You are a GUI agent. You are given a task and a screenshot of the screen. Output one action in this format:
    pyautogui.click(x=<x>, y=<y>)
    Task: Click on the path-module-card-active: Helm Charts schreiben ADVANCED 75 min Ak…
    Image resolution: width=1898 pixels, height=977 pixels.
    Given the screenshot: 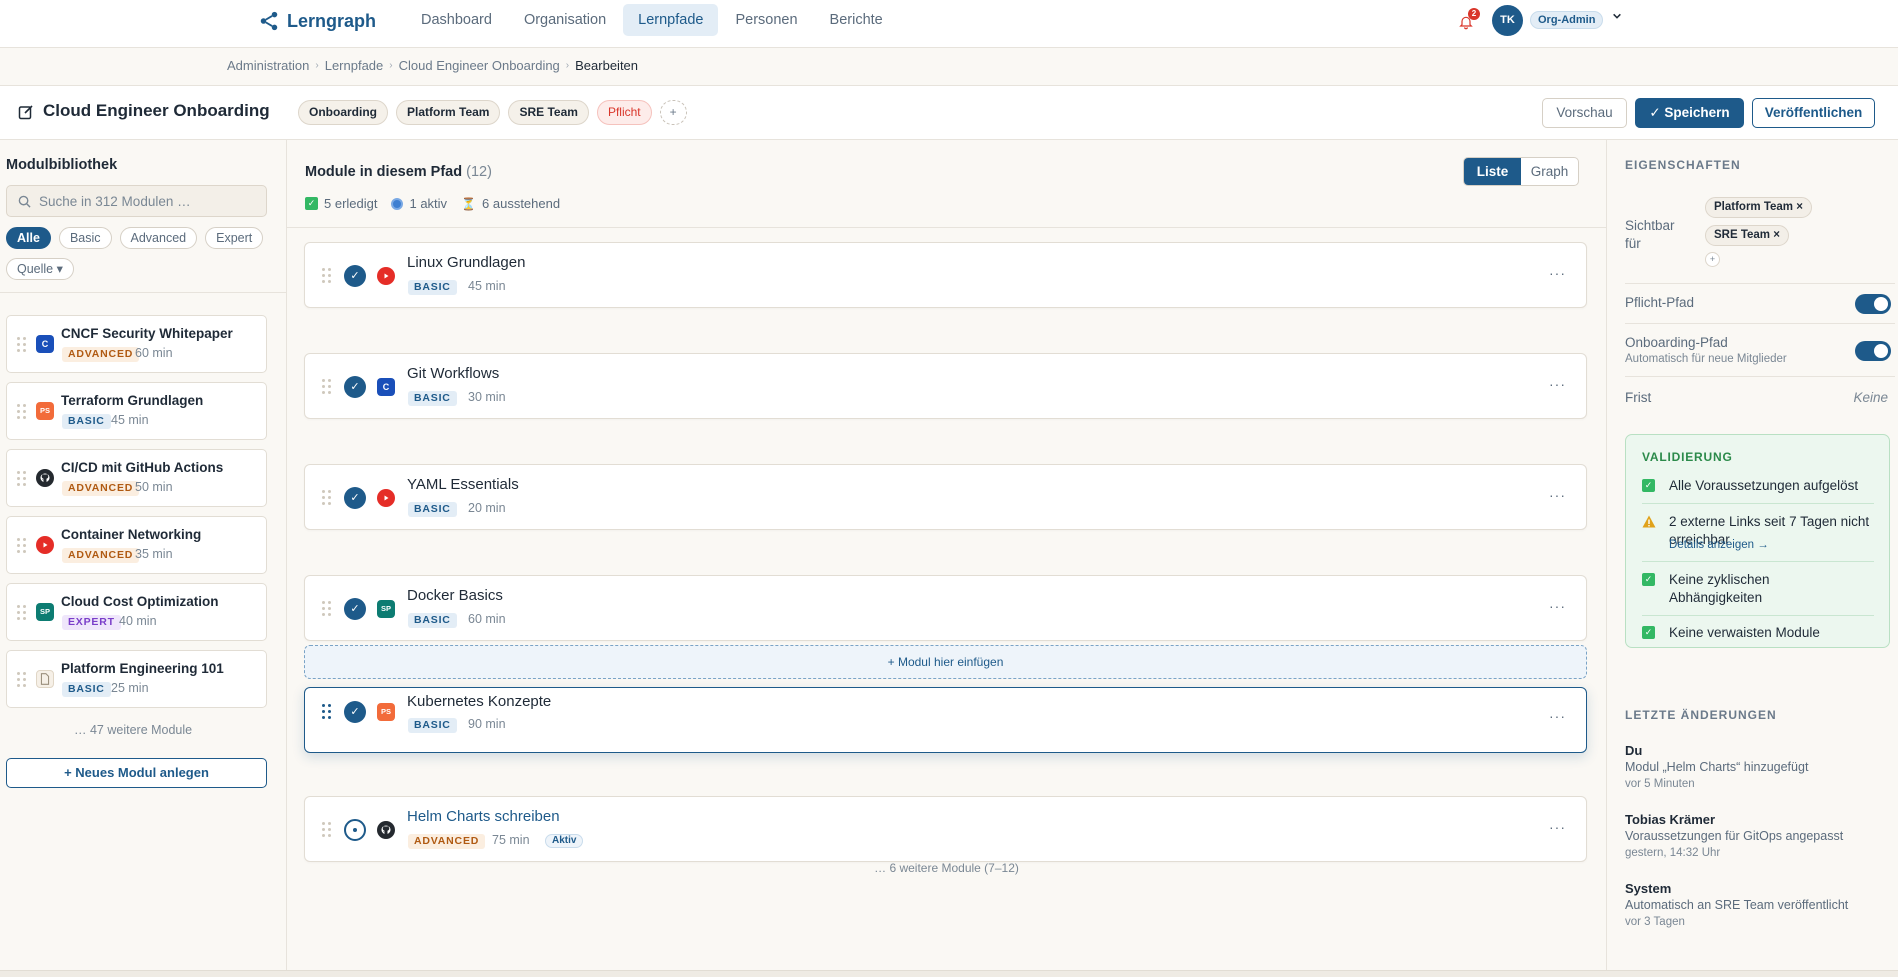 What is the action you would take?
    pyautogui.click(x=945, y=829)
    